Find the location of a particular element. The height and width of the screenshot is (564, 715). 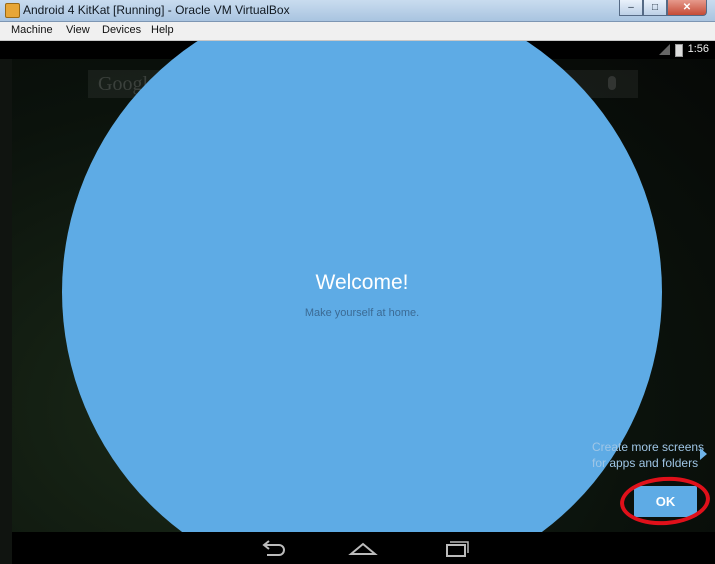

hint-arrow-icon is located at coordinates (703, 454).